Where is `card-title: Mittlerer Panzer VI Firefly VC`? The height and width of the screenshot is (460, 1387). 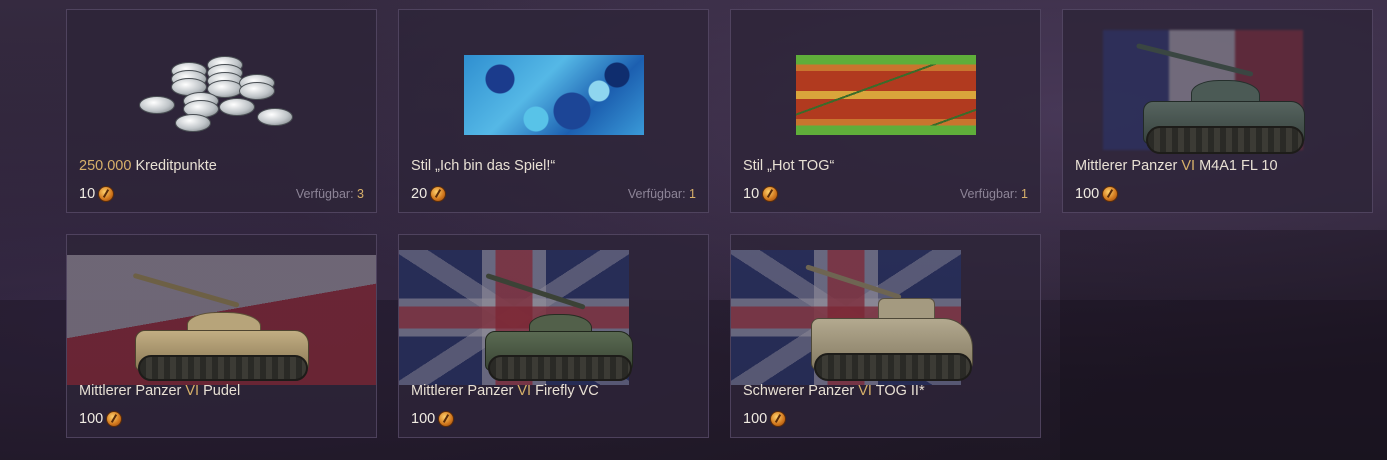 card-title: Mittlerer Panzer VI Firefly VC is located at coordinates (505, 391).